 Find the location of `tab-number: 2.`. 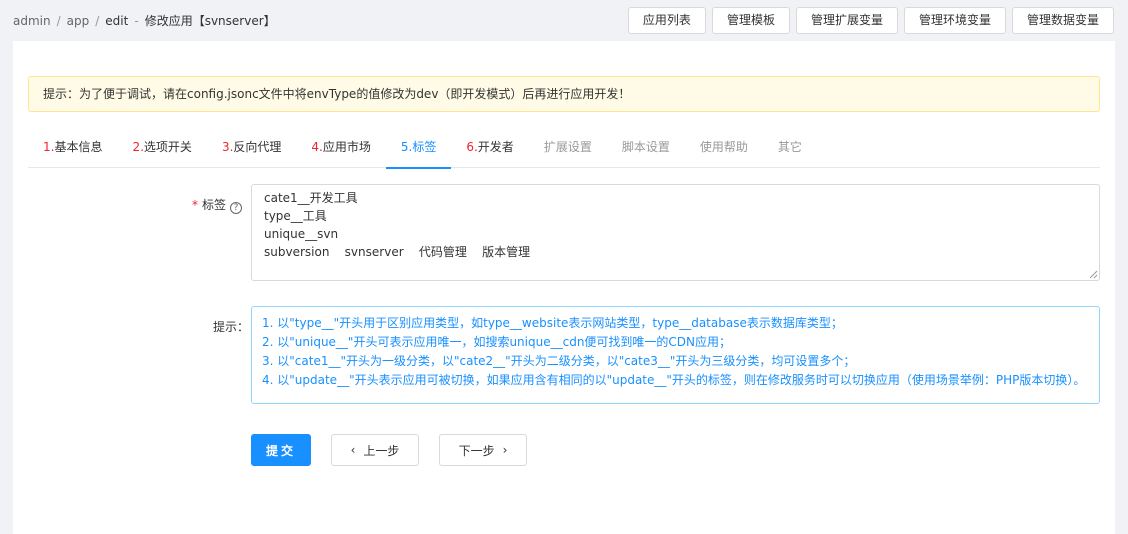

tab-number: 2. is located at coordinates (138, 147).